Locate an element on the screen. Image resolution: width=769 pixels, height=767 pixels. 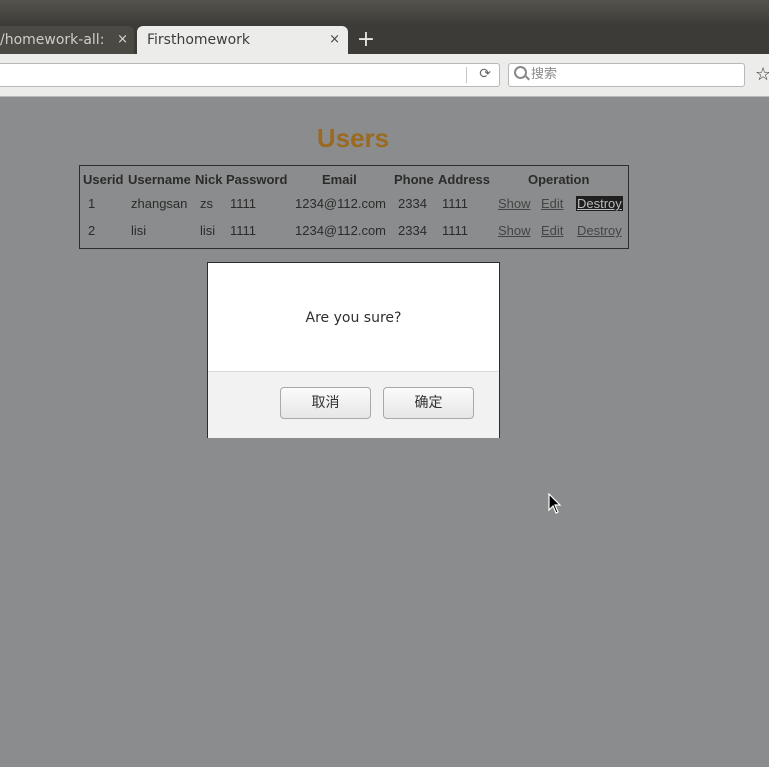
column-header-password: Password is located at coordinates (257, 179).